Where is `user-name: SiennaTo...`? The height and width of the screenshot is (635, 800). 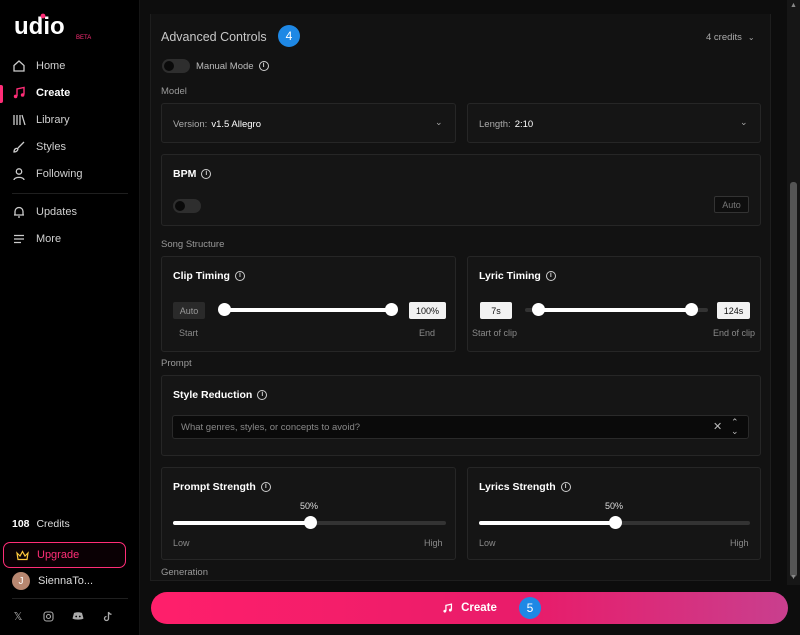
user-name: SiennaTo... is located at coordinates (66, 581).